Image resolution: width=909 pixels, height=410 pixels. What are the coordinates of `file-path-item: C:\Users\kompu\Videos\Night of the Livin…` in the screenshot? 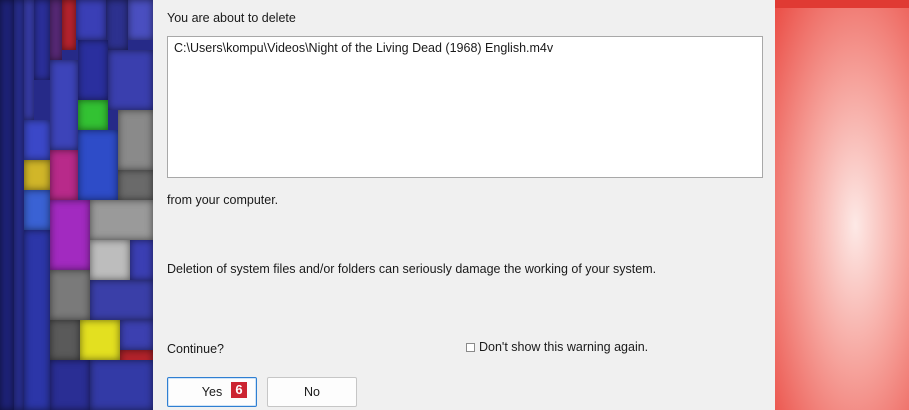 It's located at (363, 48).